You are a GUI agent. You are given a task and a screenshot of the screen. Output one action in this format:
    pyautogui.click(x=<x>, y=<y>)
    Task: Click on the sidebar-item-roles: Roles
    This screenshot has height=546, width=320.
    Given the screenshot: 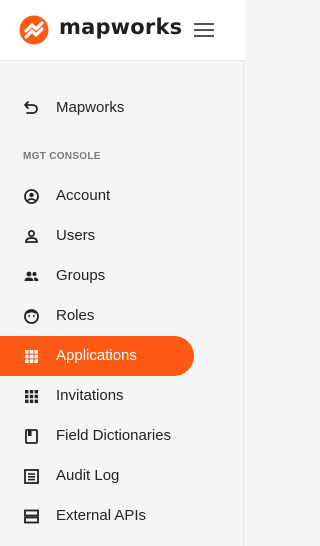 What is the action you would take?
    pyautogui.click(x=97, y=316)
    